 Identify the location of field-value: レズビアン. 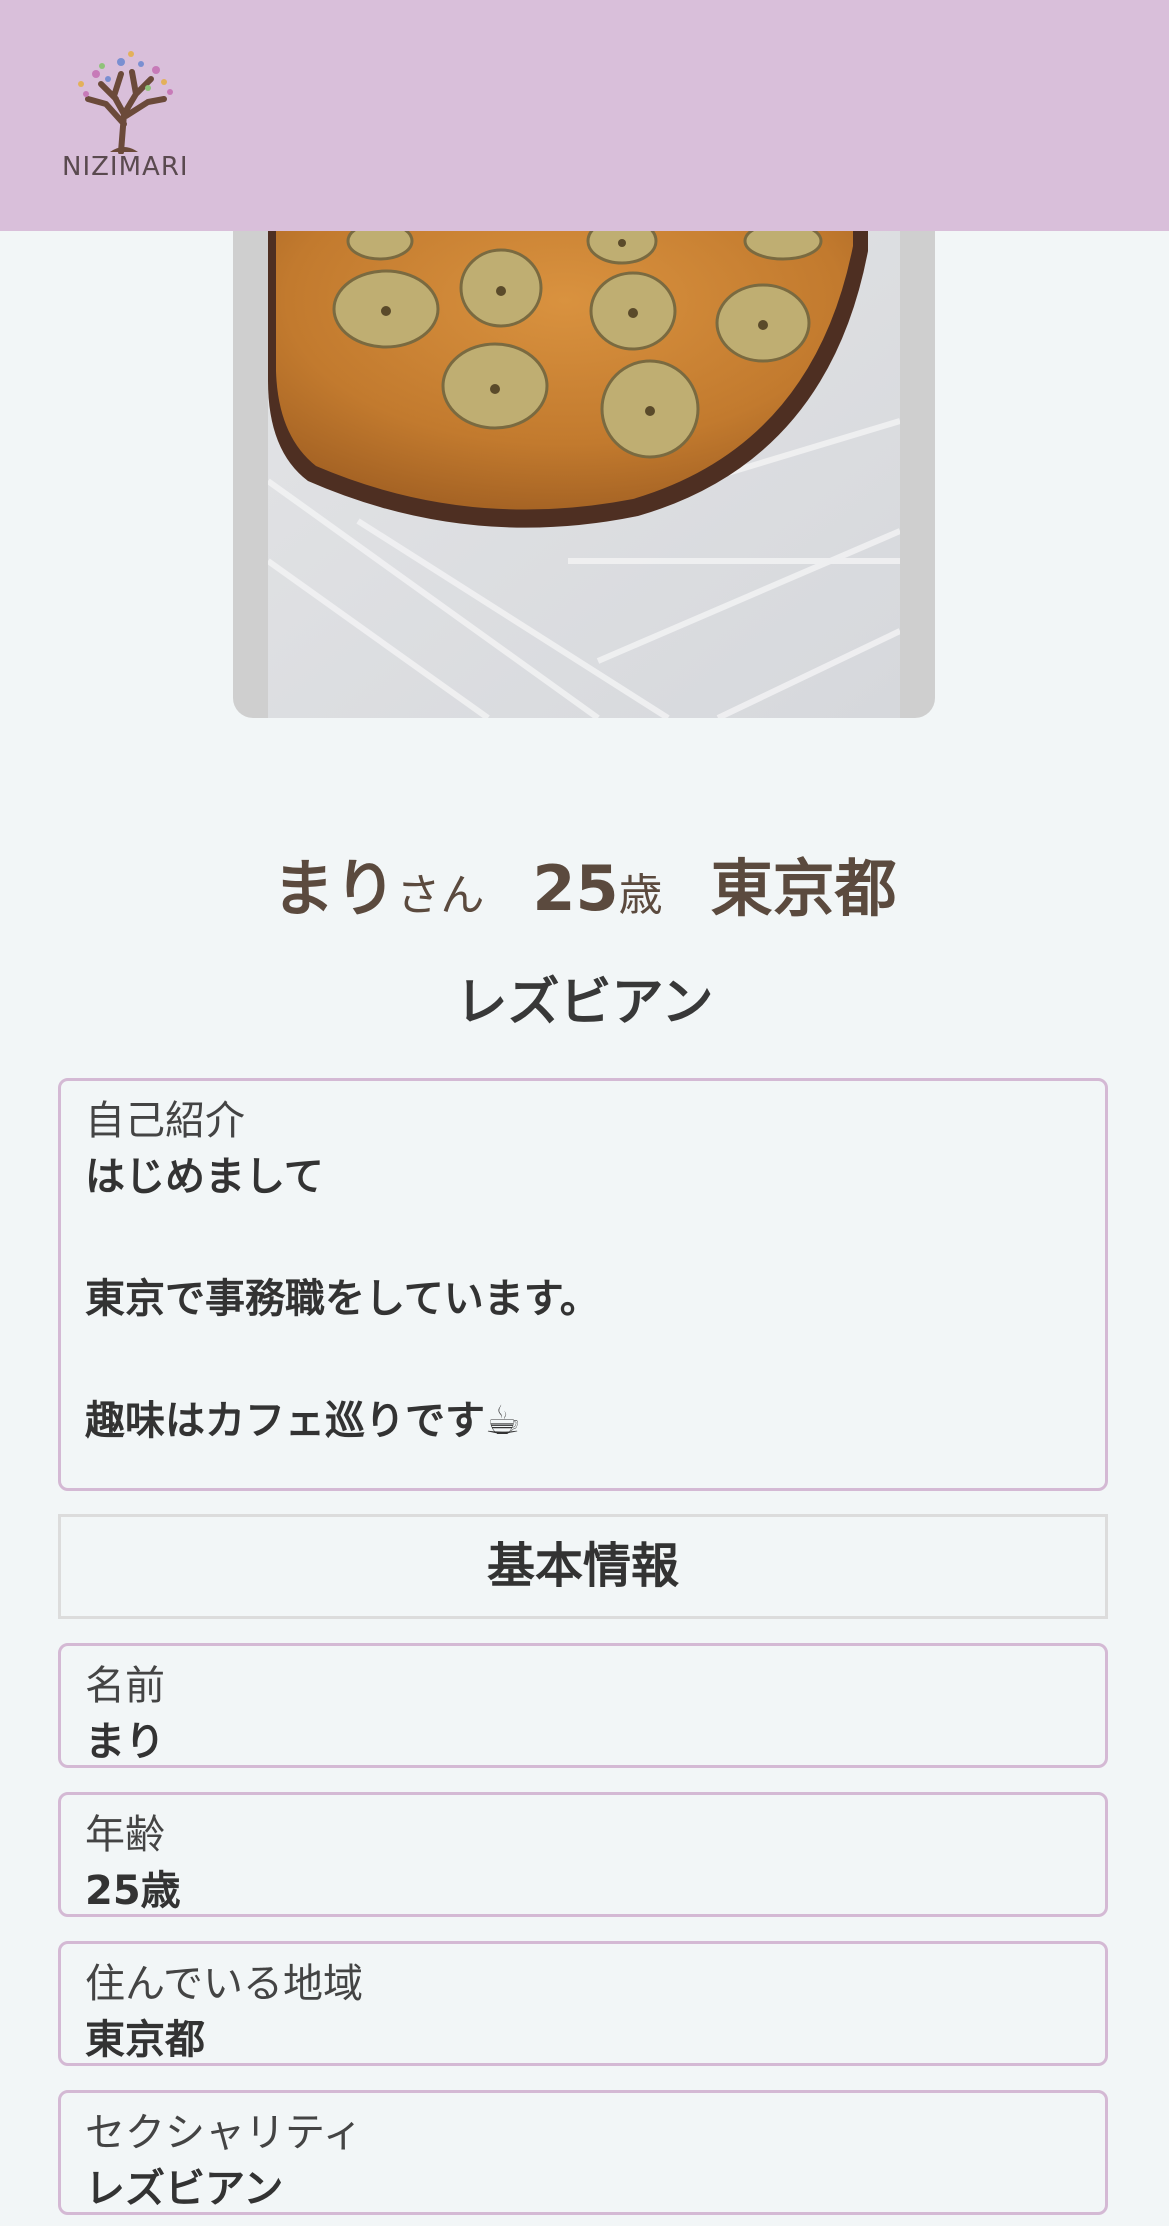
(184, 2189).